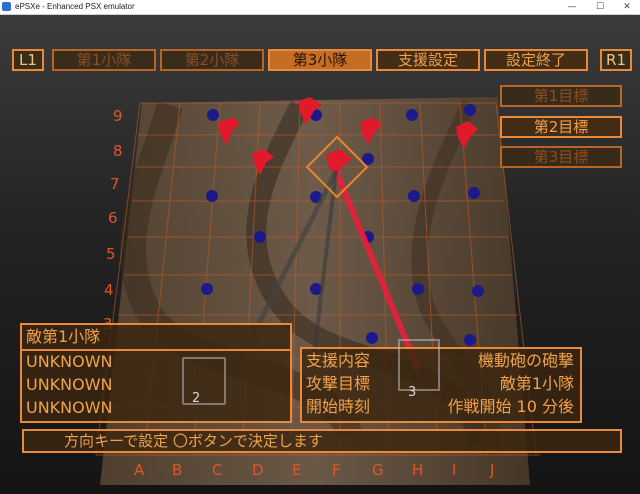  Describe the element at coordinates (139, 470) in the screenshot. I see `col-label: A` at that location.